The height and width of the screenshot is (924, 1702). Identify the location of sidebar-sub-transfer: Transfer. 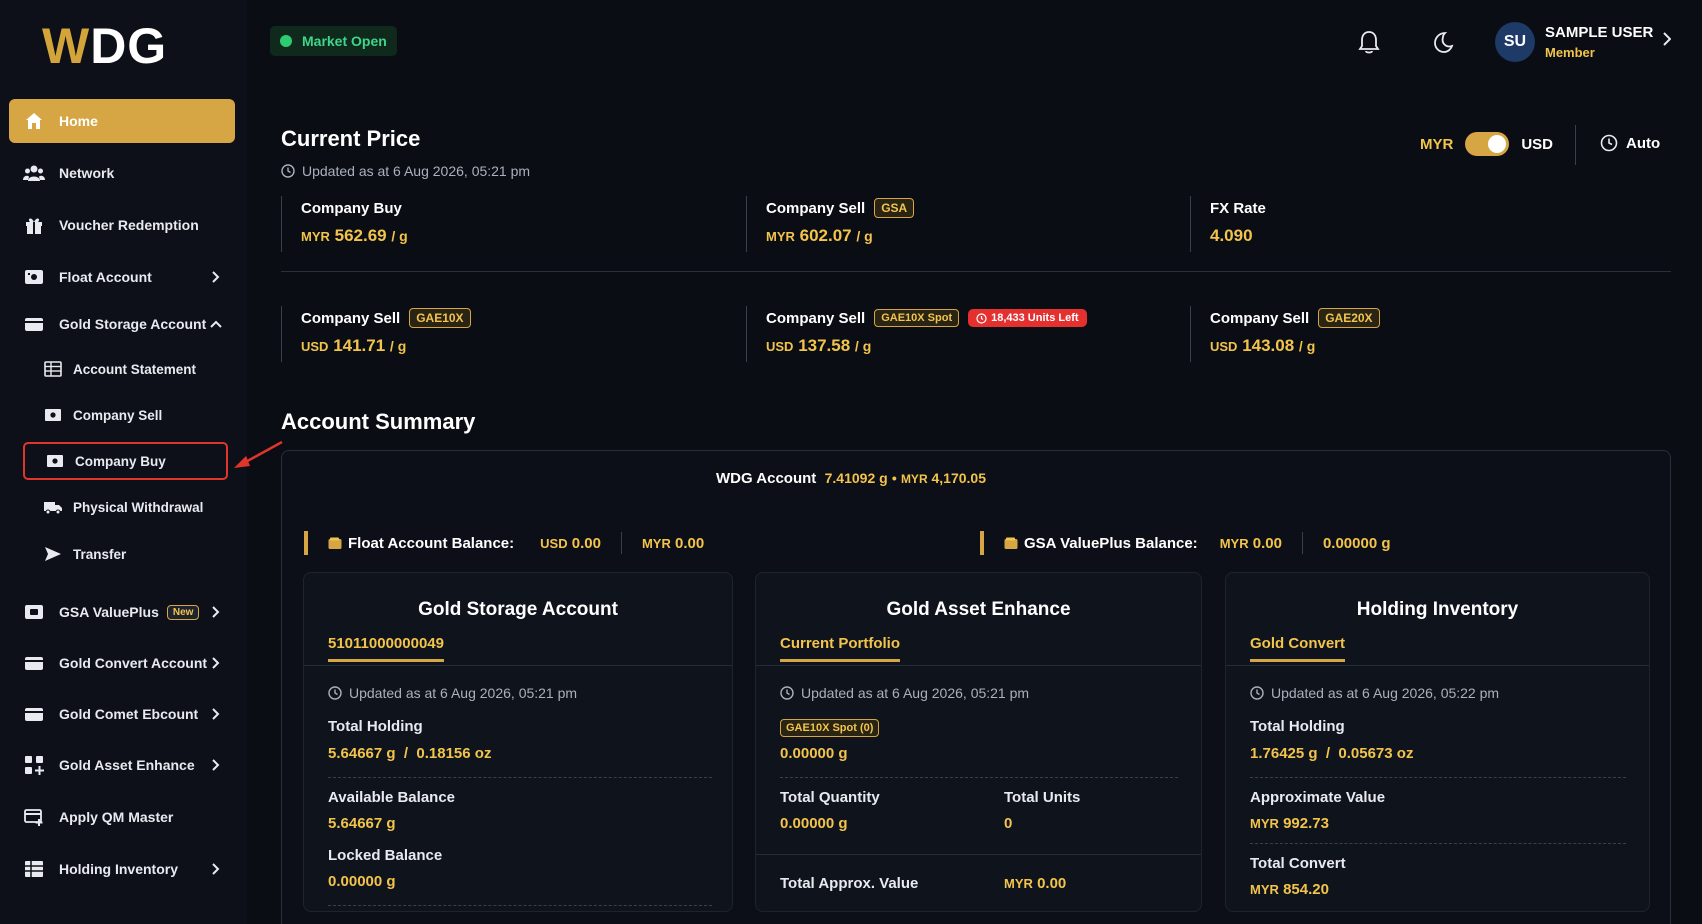
(125, 554).